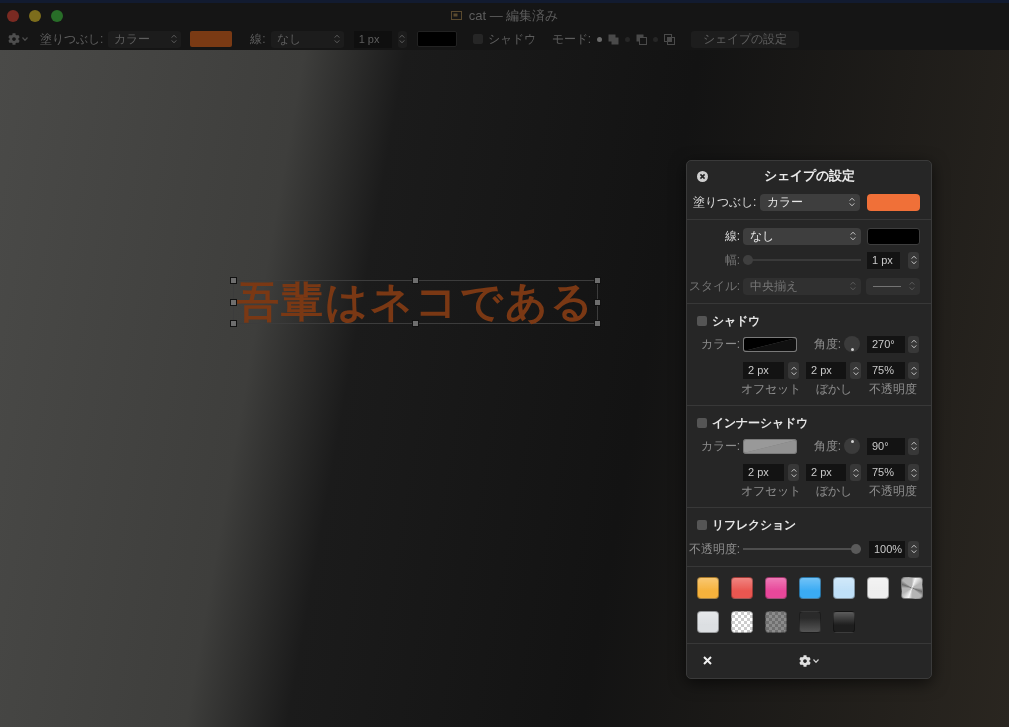 The height and width of the screenshot is (727, 1009). What do you see at coordinates (736, 321) in the screenshot?
I see `section-title: シャドウ` at bounding box center [736, 321].